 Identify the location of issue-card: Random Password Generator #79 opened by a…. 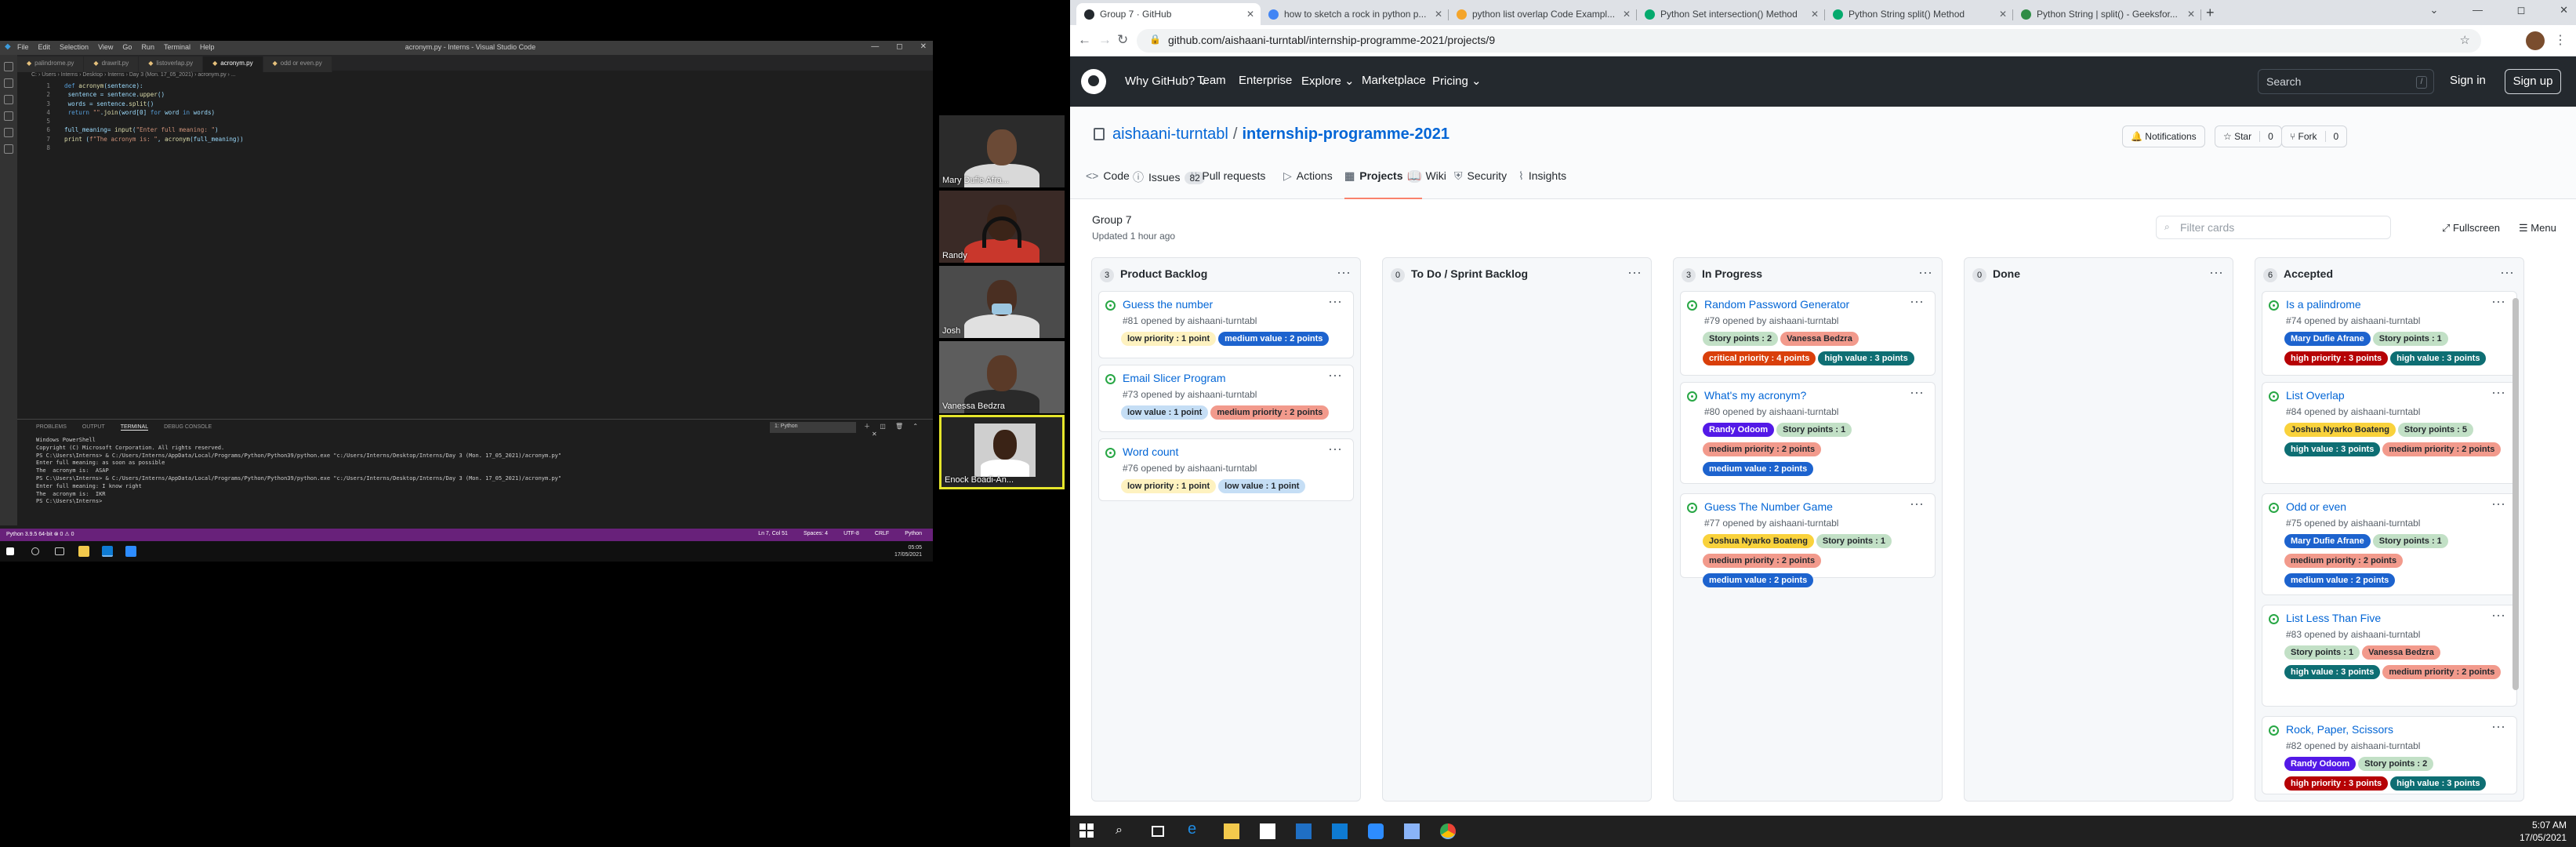
(1808, 333).